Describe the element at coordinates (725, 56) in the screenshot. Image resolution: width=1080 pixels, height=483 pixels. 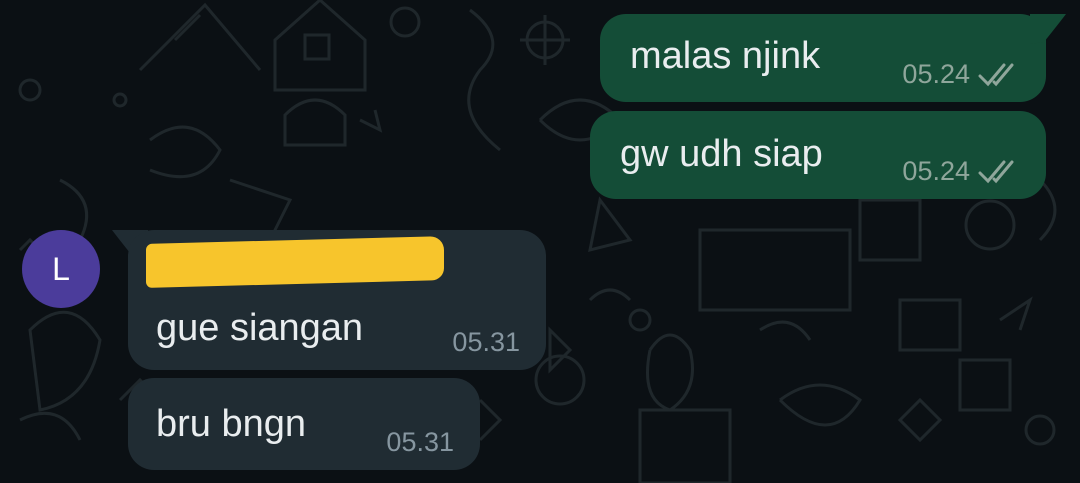
I see `message-text: malas njink` at that location.